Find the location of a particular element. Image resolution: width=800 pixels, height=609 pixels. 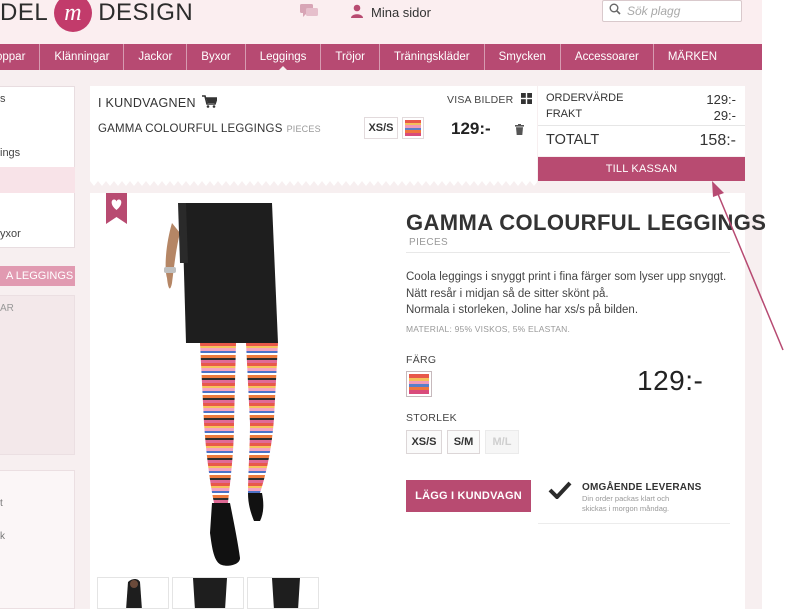

product-material: MATERIAL: 95% VISKOS, 5% ELASTAN. is located at coordinates (488, 329).